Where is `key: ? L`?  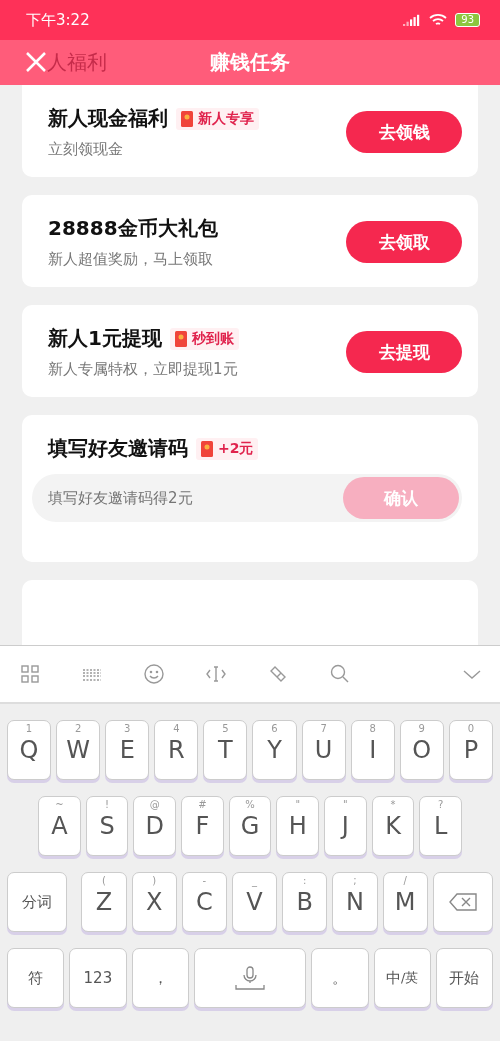
key: ? L is located at coordinates (441, 826).